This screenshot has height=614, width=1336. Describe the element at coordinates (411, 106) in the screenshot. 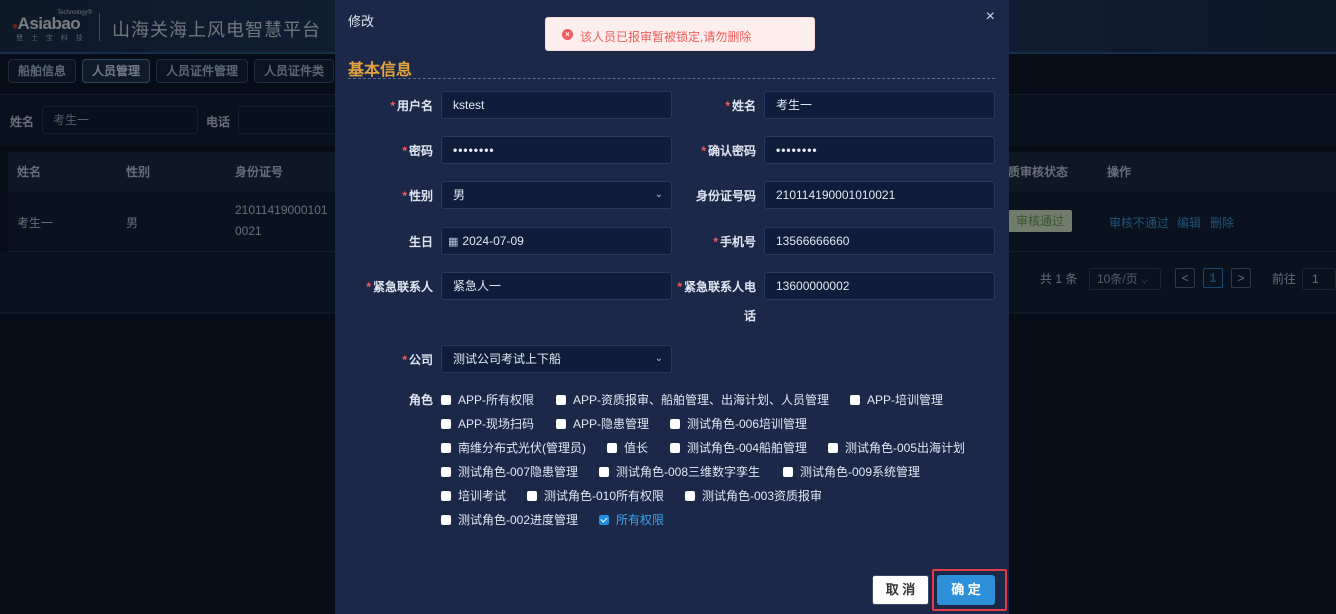

I see `username-label: * 用户名` at that location.